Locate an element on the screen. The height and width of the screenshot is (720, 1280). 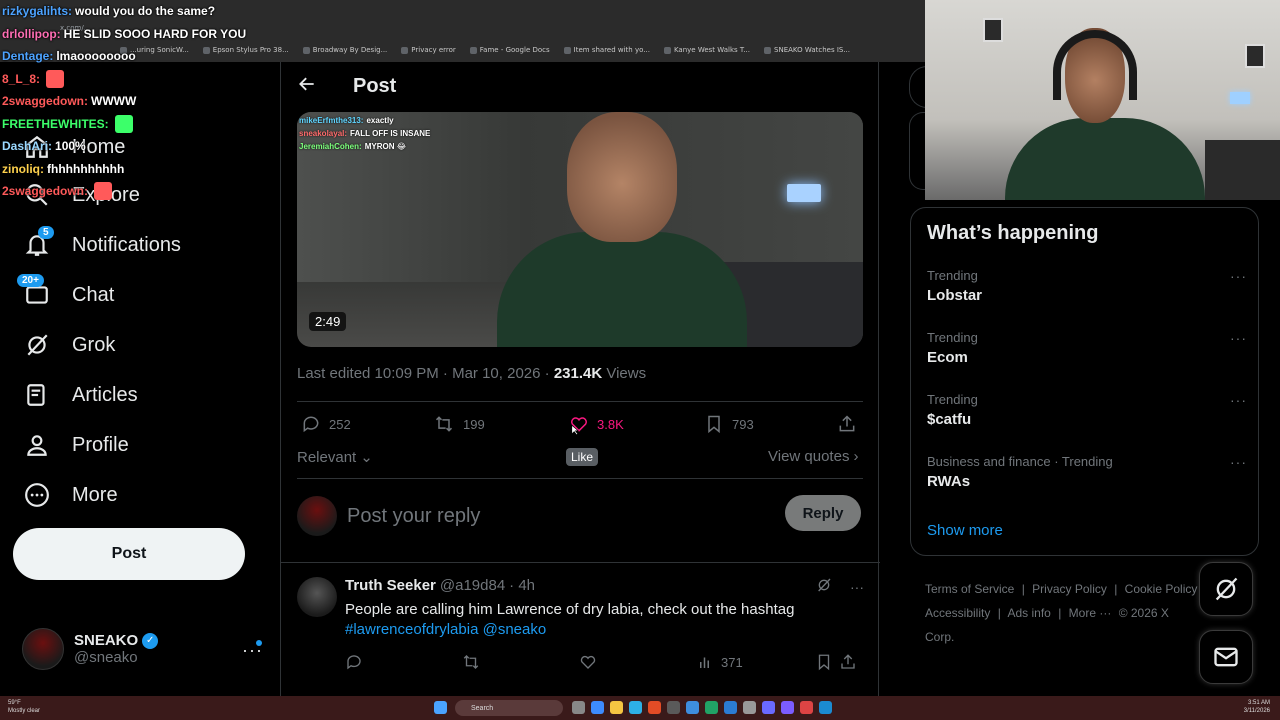
bookmark-icon is located at coordinates (824, 662).